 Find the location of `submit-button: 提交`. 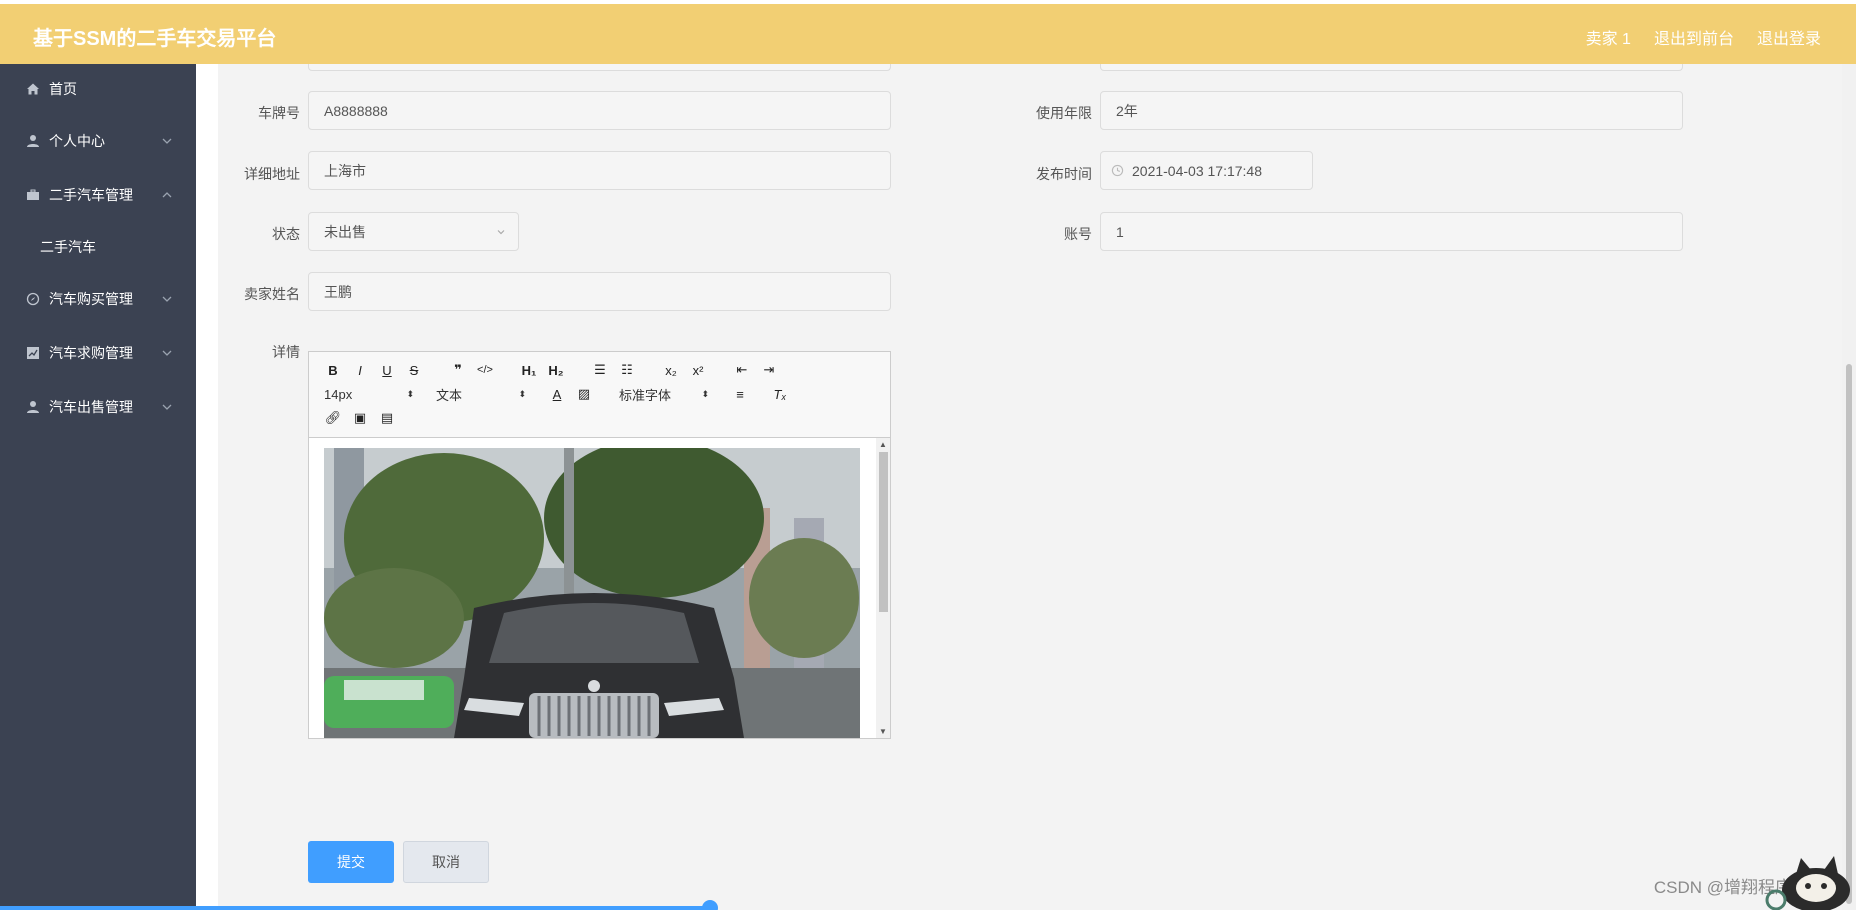

submit-button: 提交 is located at coordinates (351, 862).